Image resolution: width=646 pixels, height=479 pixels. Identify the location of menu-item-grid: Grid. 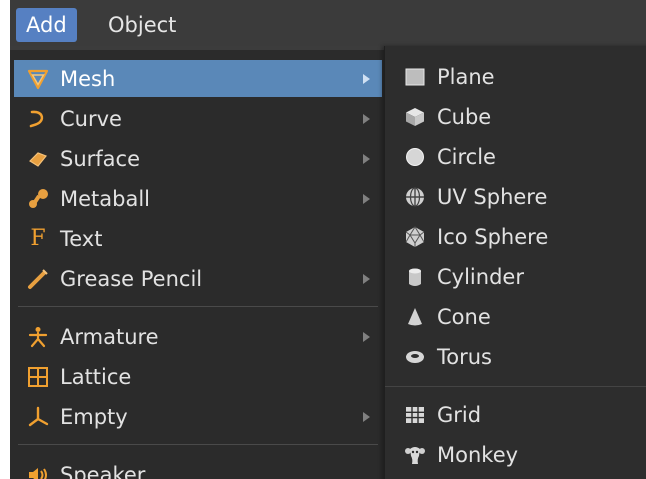
(518, 414).